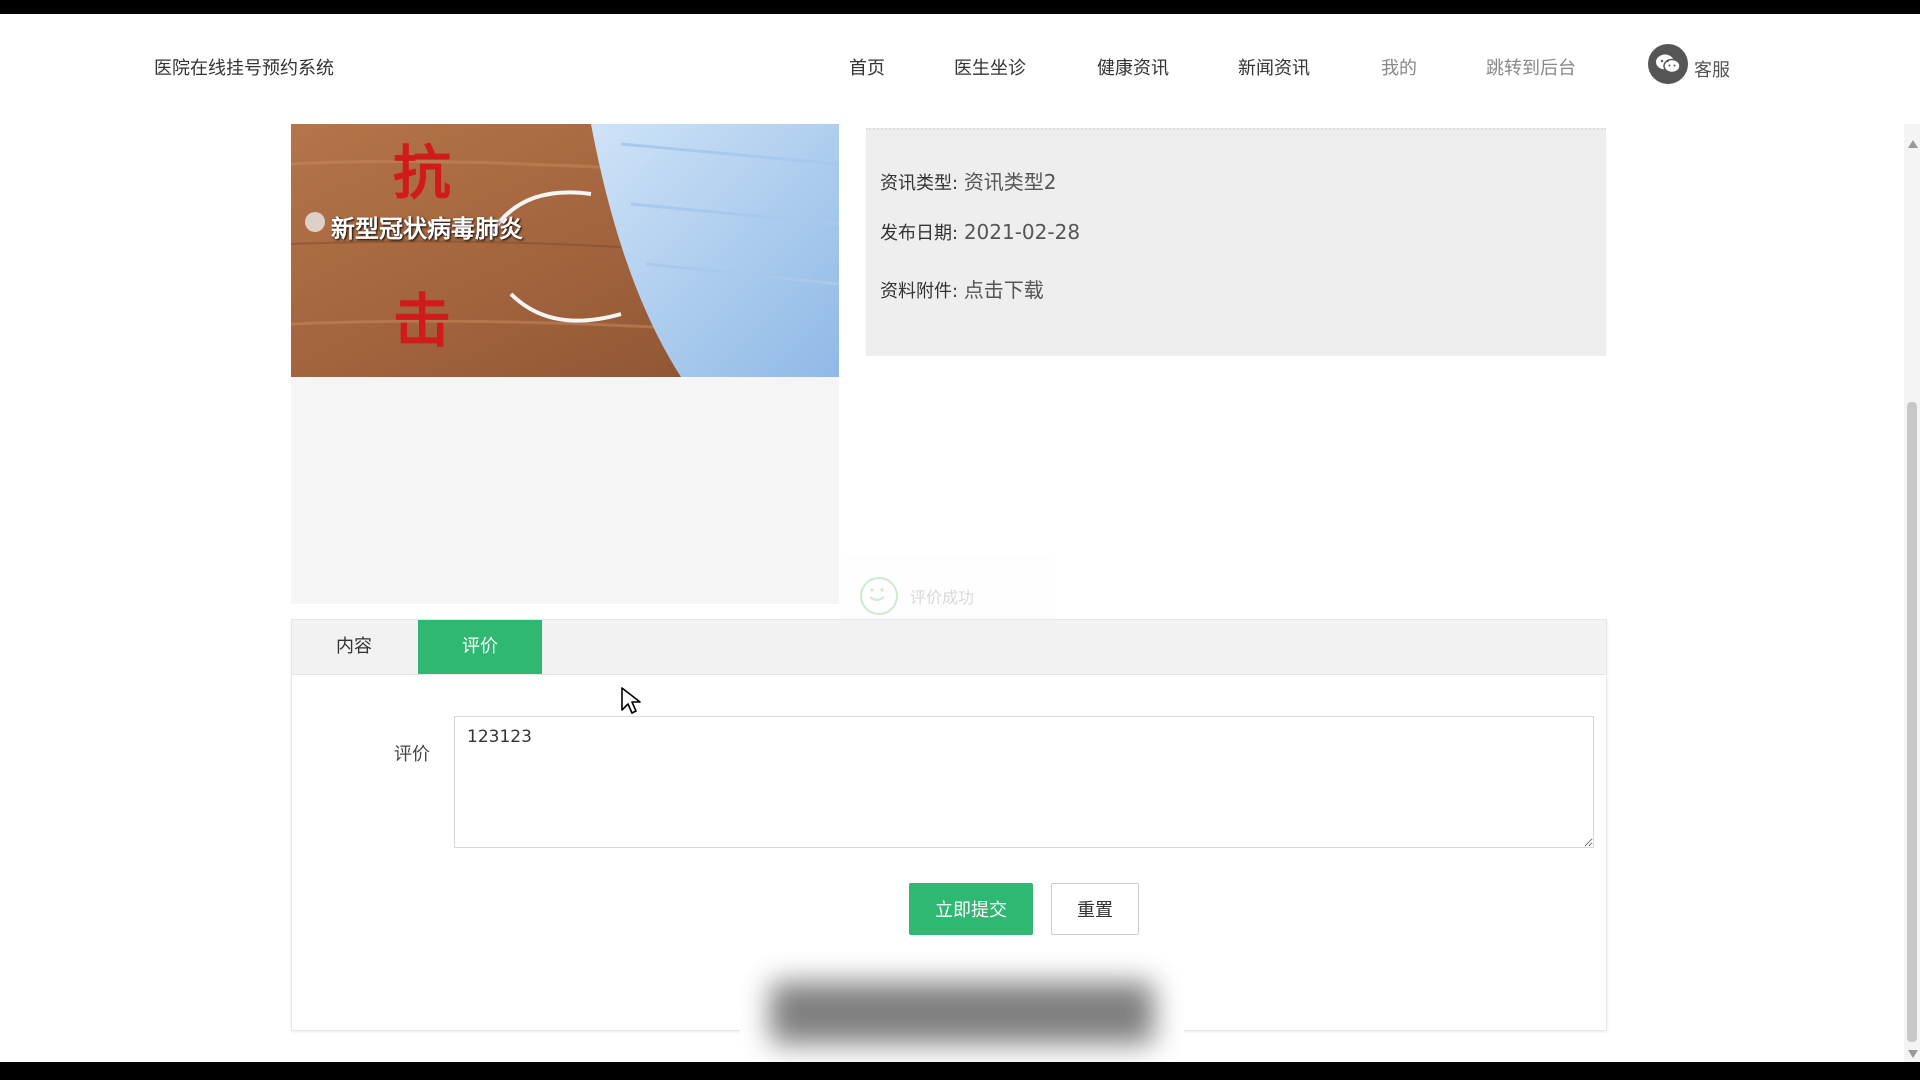 This screenshot has height=1080, width=1920. I want to click on nav-admin: 跳转到后台, so click(1531, 67).